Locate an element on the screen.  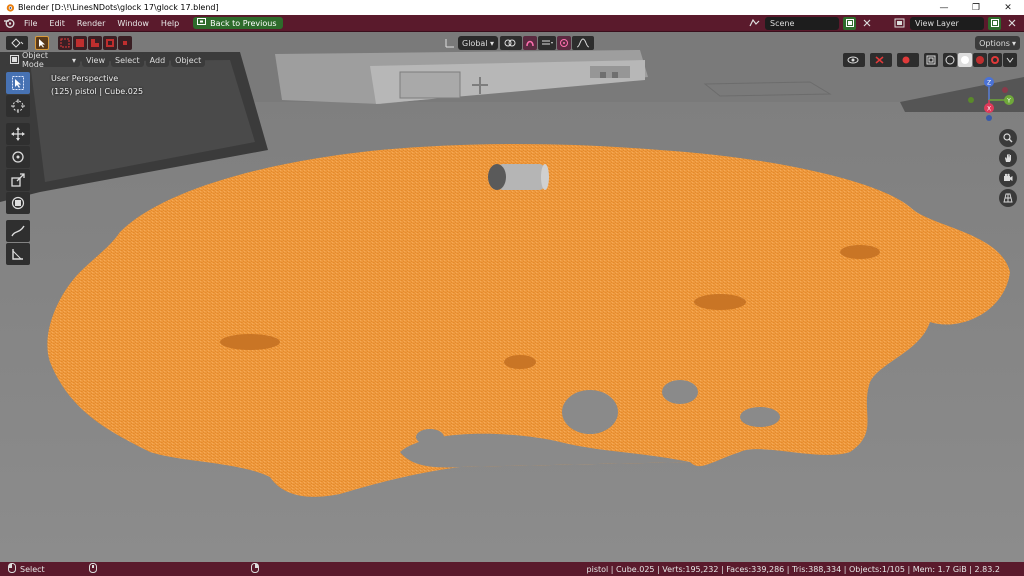
remove-view-layer-icon is located at coordinates (1011, 23).